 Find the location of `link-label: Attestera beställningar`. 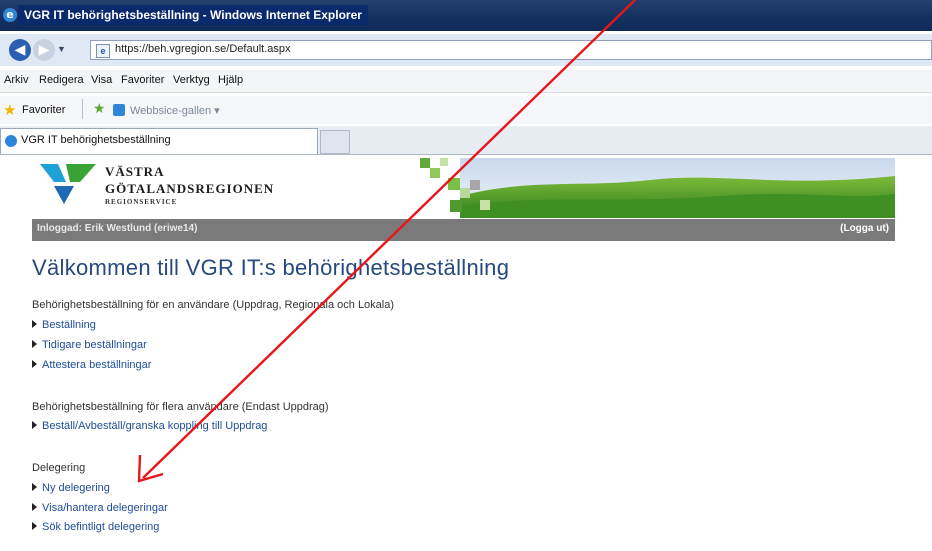

link-label: Attestera beställningar is located at coordinates (96, 365).